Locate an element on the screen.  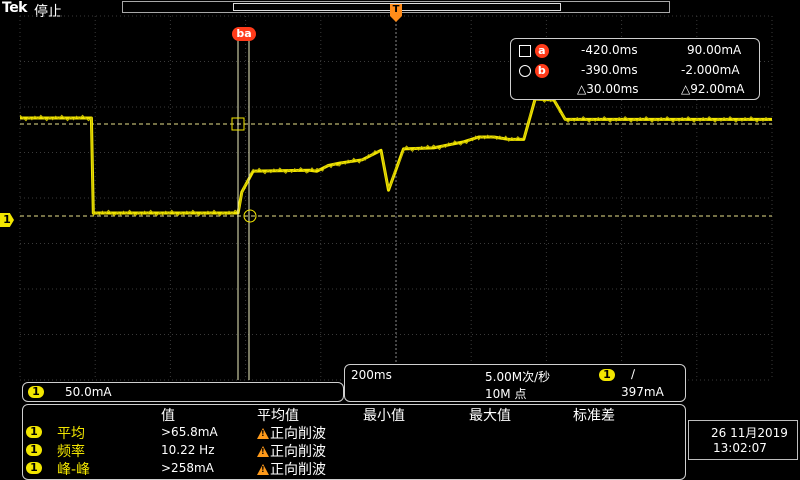
trigger-t-icon: T is located at coordinates (396, 10).